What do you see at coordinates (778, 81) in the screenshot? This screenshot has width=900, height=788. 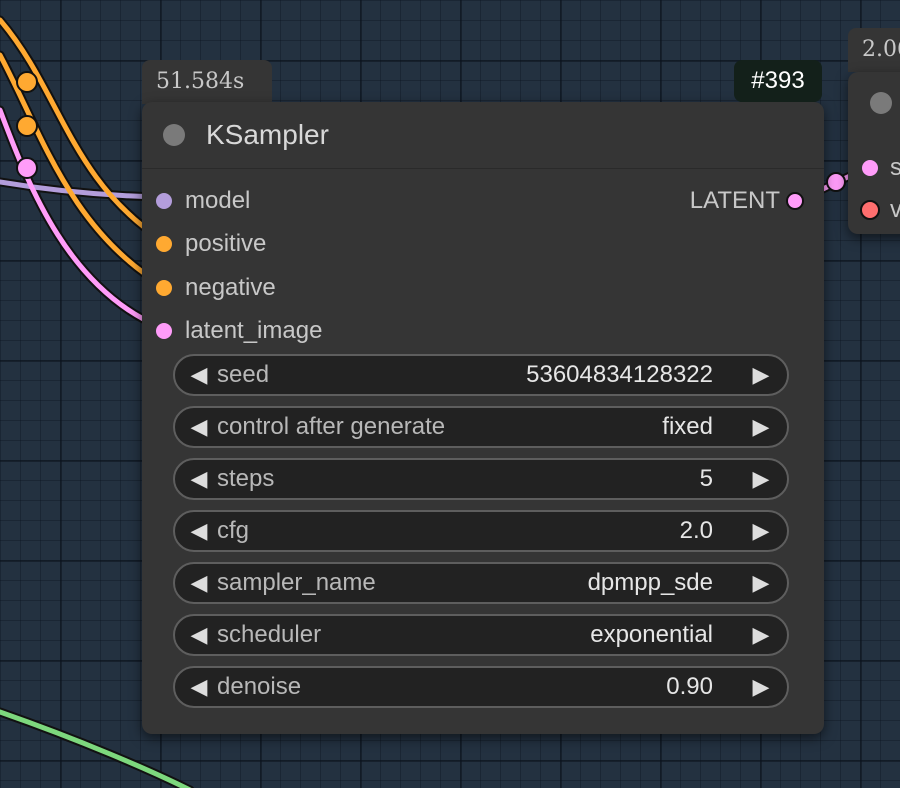 I see `node-id-badge: #393` at bounding box center [778, 81].